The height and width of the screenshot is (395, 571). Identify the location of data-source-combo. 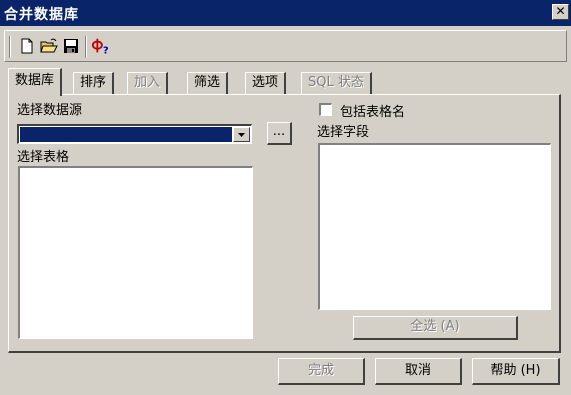
(134, 134).